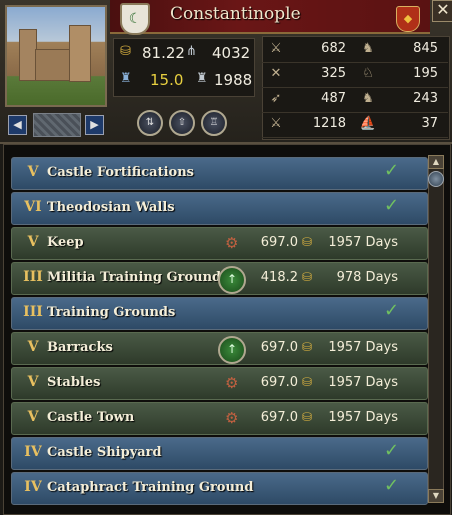 This screenshot has height=515, width=452. I want to click on troop-count: 243, so click(425, 98).